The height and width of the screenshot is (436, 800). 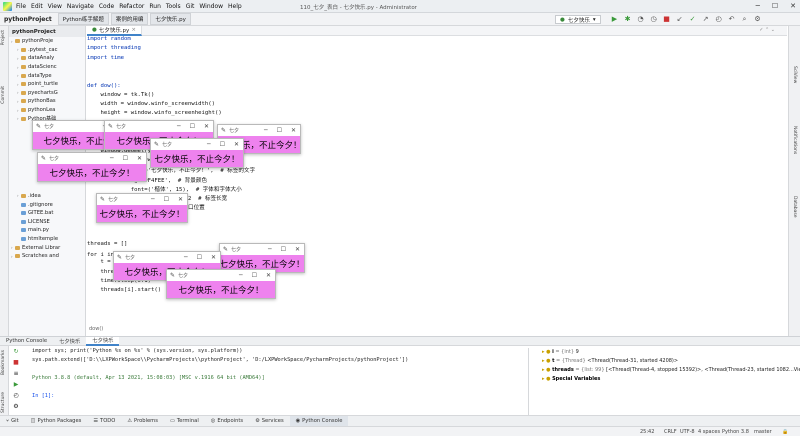 What do you see at coordinates (47, 230) in the screenshot?
I see `tree-item: main.py` at bounding box center [47, 230].